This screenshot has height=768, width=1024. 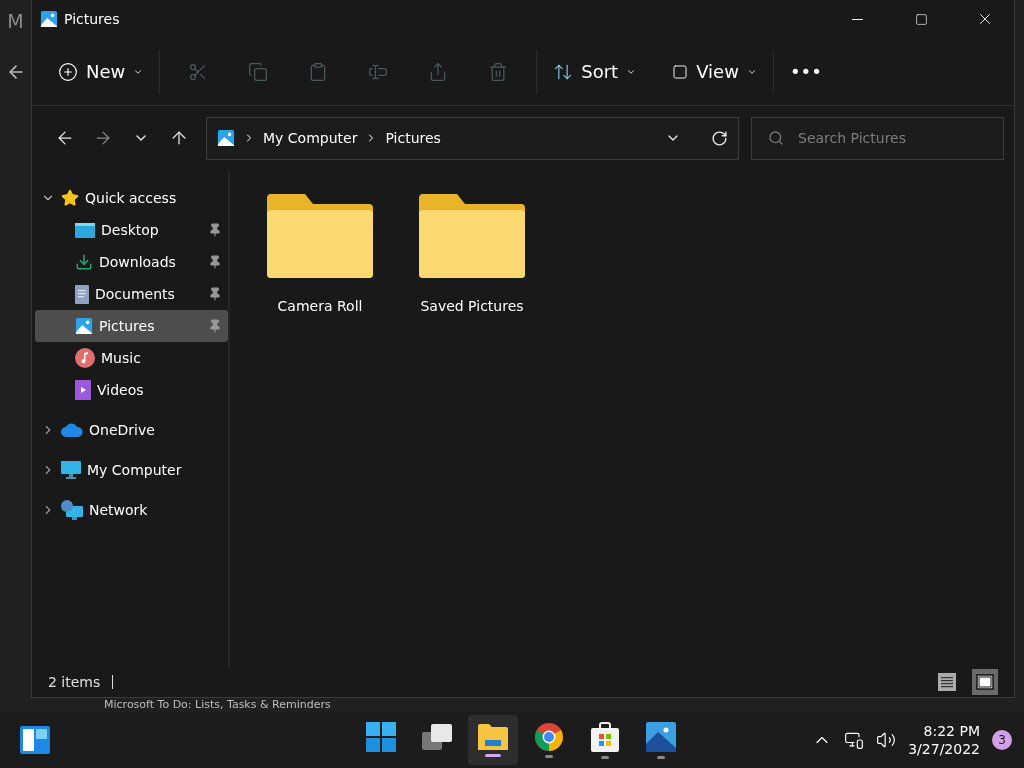 What do you see at coordinates (131, 358) in the screenshot?
I see `nav-item: Music` at bounding box center [131, 358].